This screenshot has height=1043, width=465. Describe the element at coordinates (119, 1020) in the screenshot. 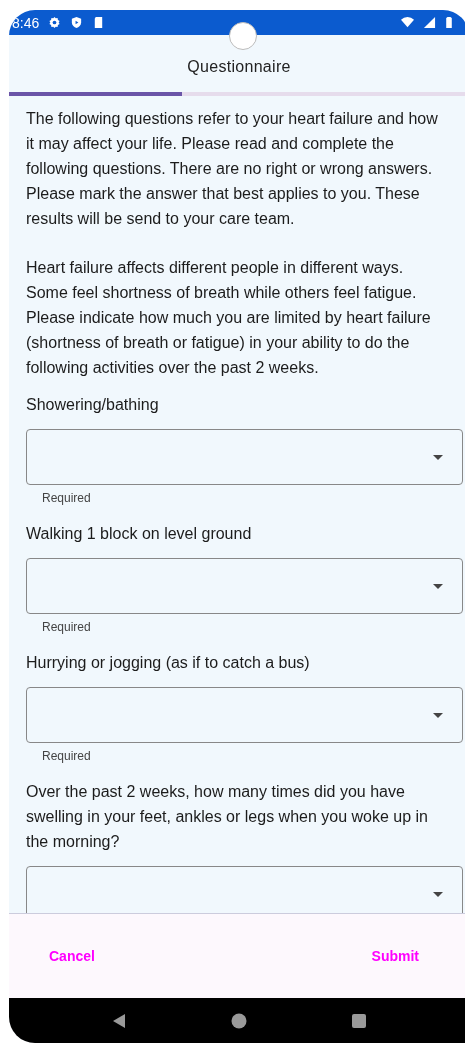

I see `back-icon` at that location.